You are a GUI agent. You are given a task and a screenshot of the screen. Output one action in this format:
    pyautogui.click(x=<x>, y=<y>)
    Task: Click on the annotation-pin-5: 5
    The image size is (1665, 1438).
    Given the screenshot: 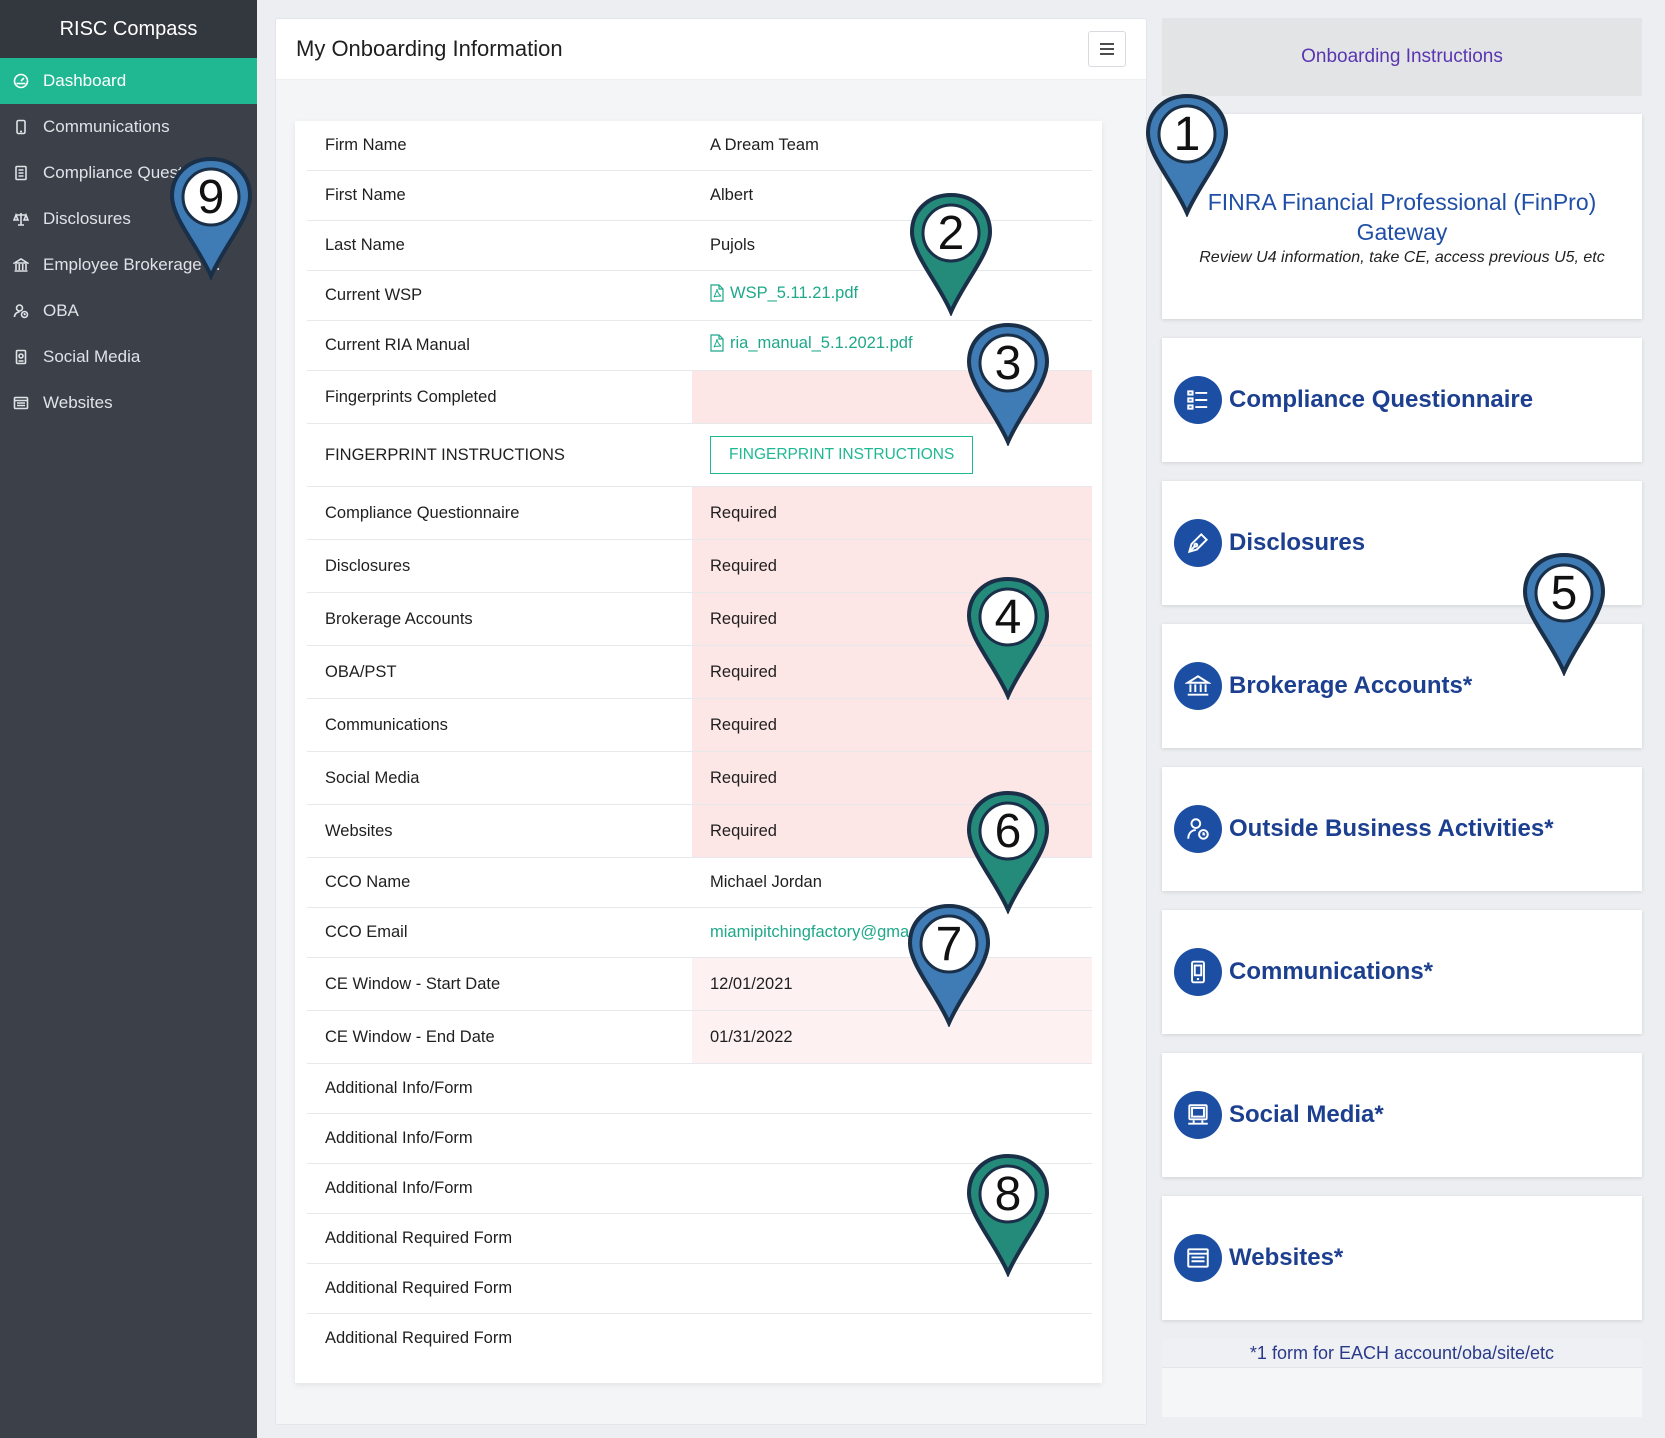 What is the action you would take?
    pyautogui.click(x=1564, y=614)
    